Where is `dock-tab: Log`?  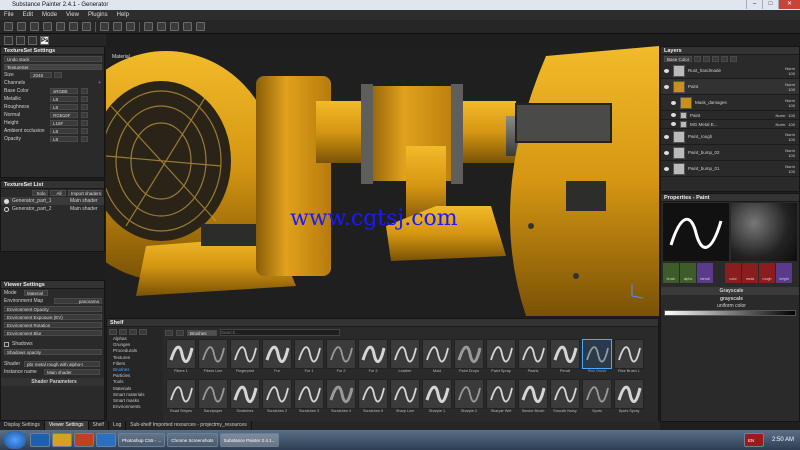
dock-tab: Log is located at coordinates (118, 425).